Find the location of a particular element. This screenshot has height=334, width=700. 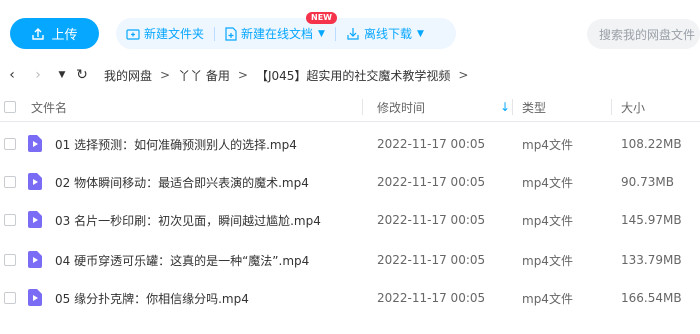

breadcrumb-item: 【J045】超实用的社交魔术教学视频 is located at coordinates (353, 75).